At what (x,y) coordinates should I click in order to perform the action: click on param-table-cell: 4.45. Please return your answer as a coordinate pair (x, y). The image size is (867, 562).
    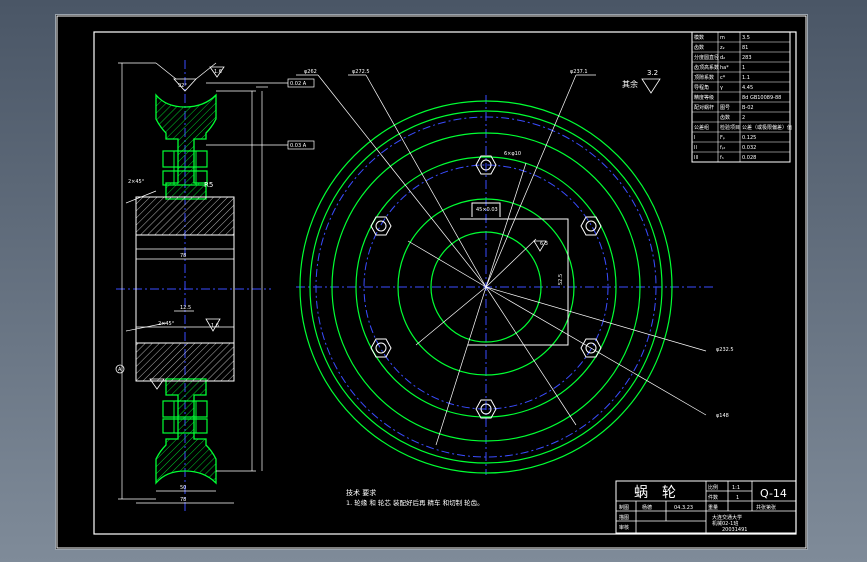
    Looking at the image, I should click on (747, 88).